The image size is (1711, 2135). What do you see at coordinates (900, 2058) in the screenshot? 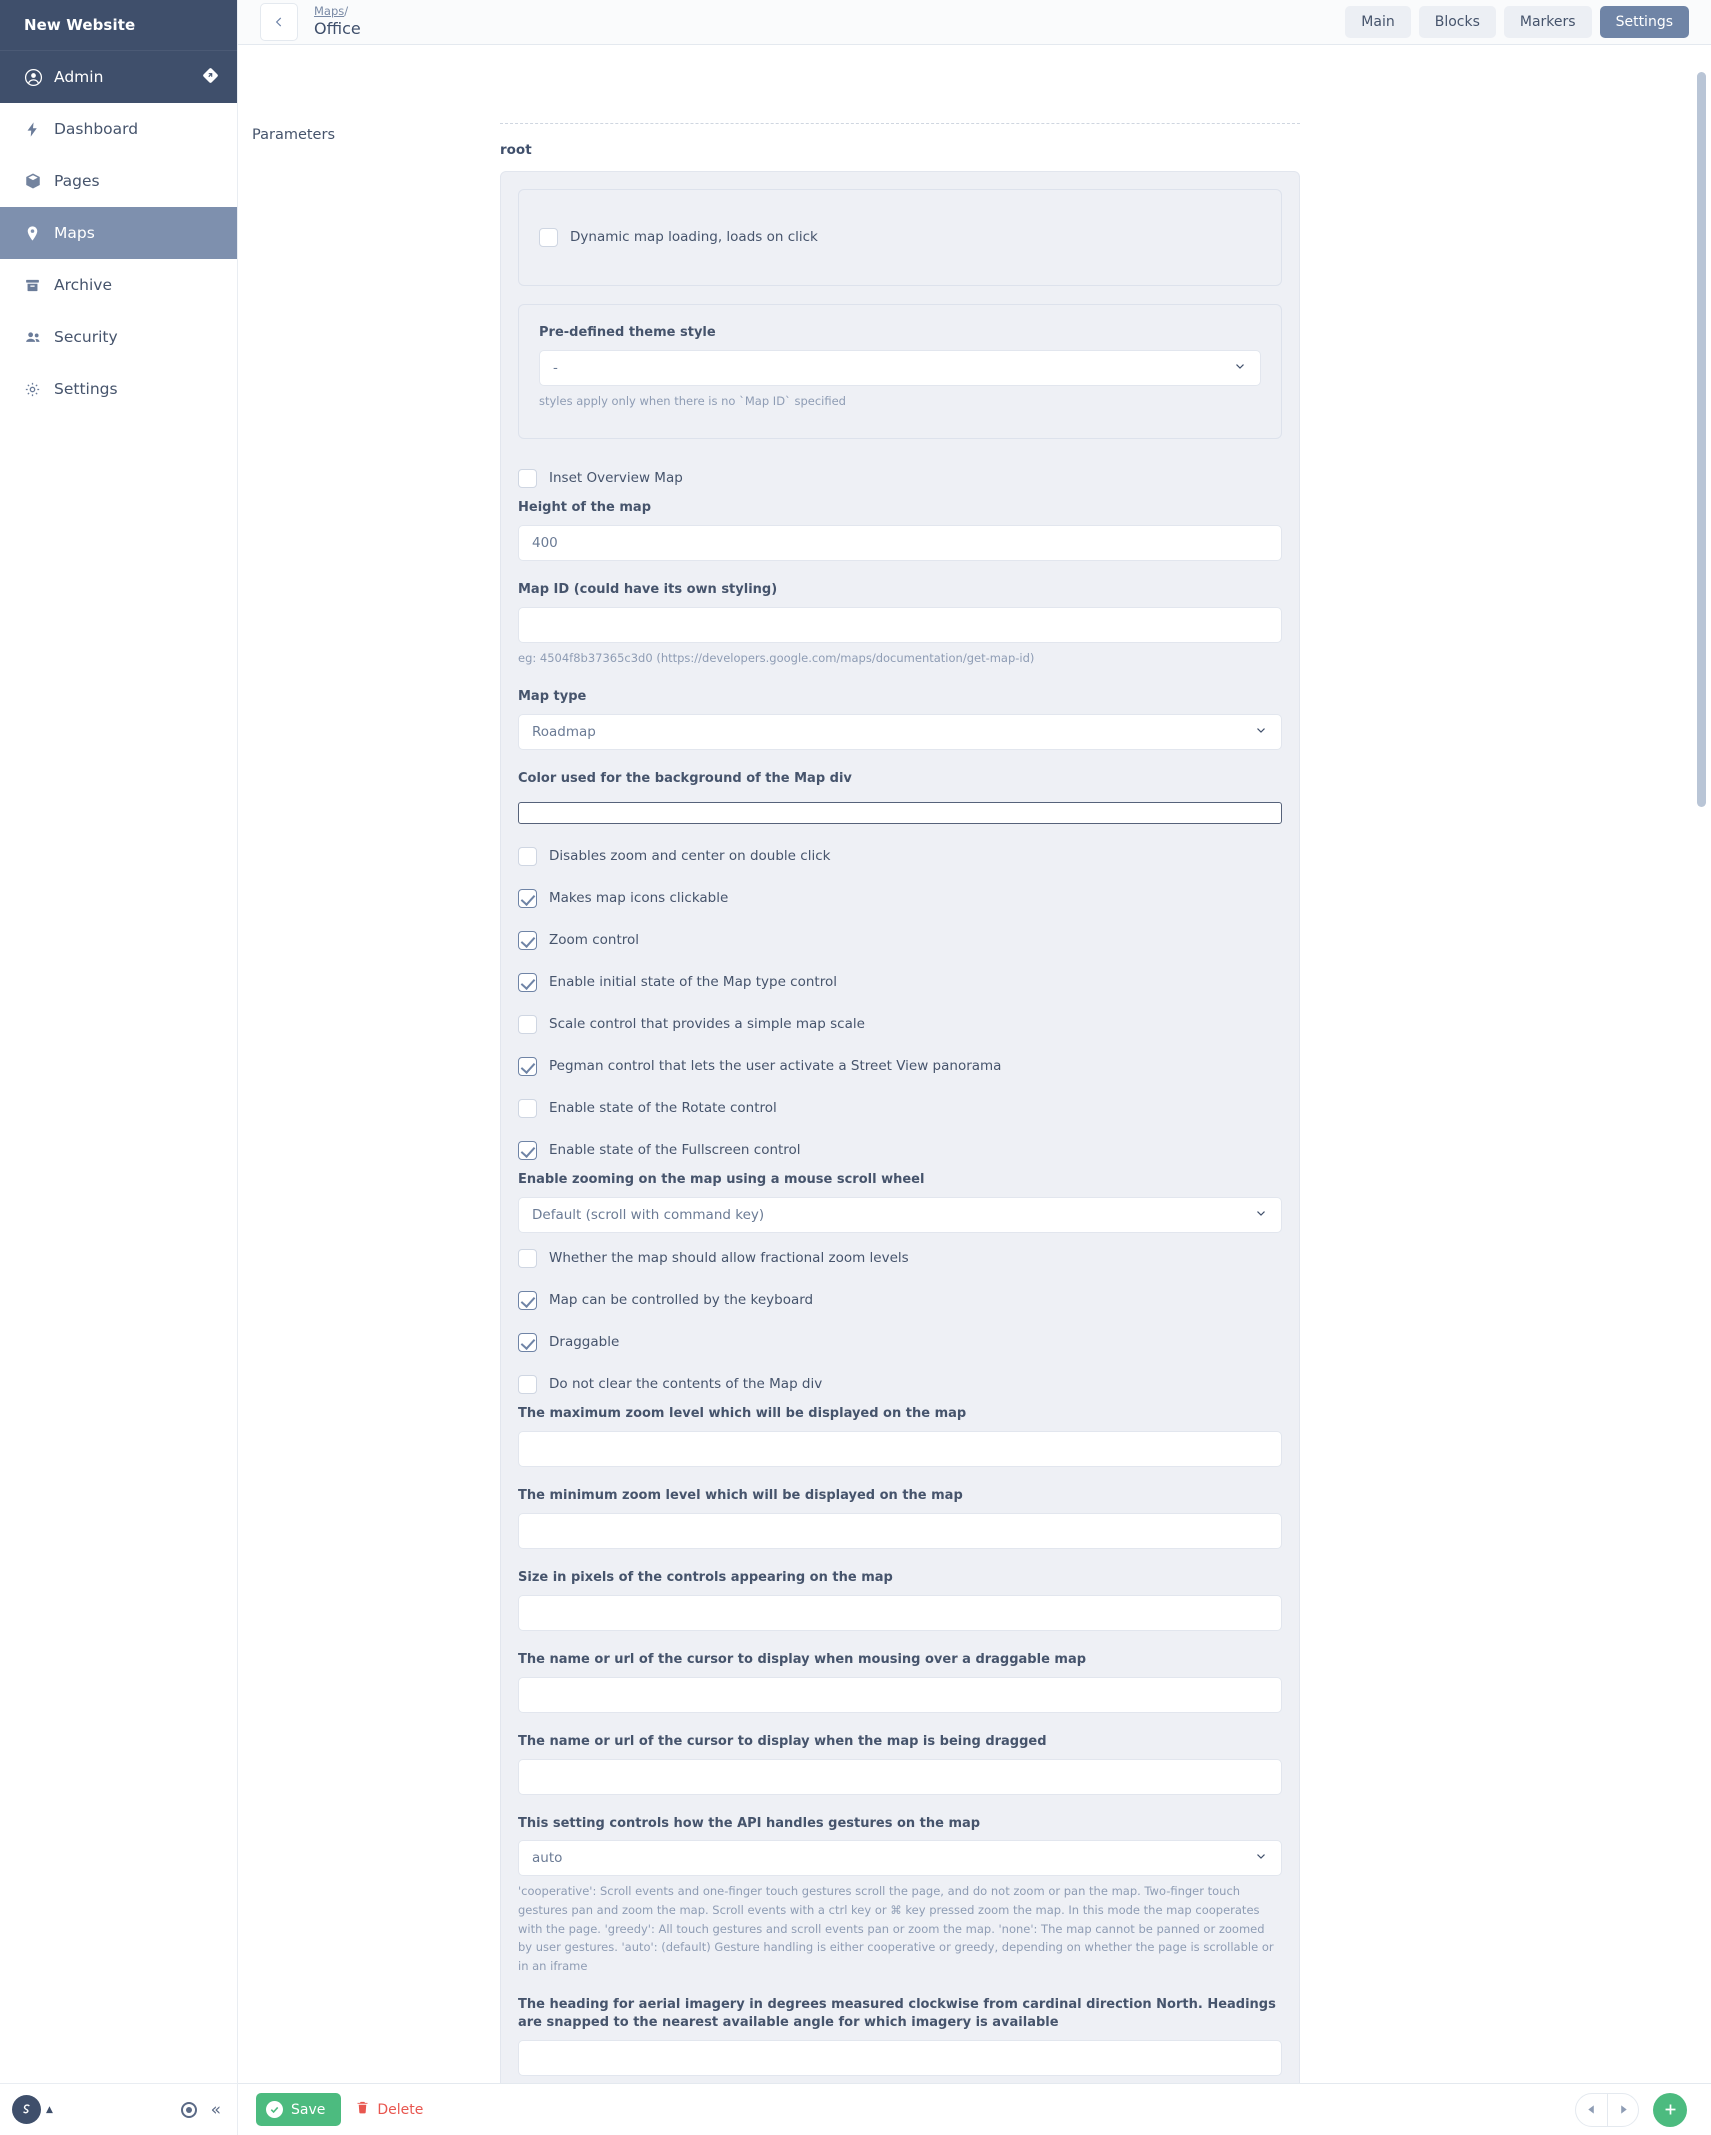
I see `heading-input` at bounding box center [900, 2058].